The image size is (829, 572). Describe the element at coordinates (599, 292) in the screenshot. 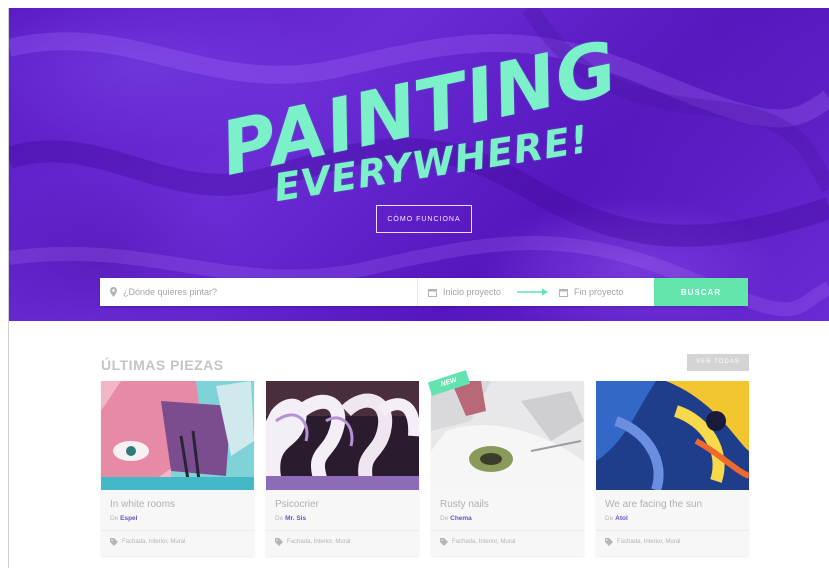

I see `end-date-placeholder: Fin proyecto` at that location.